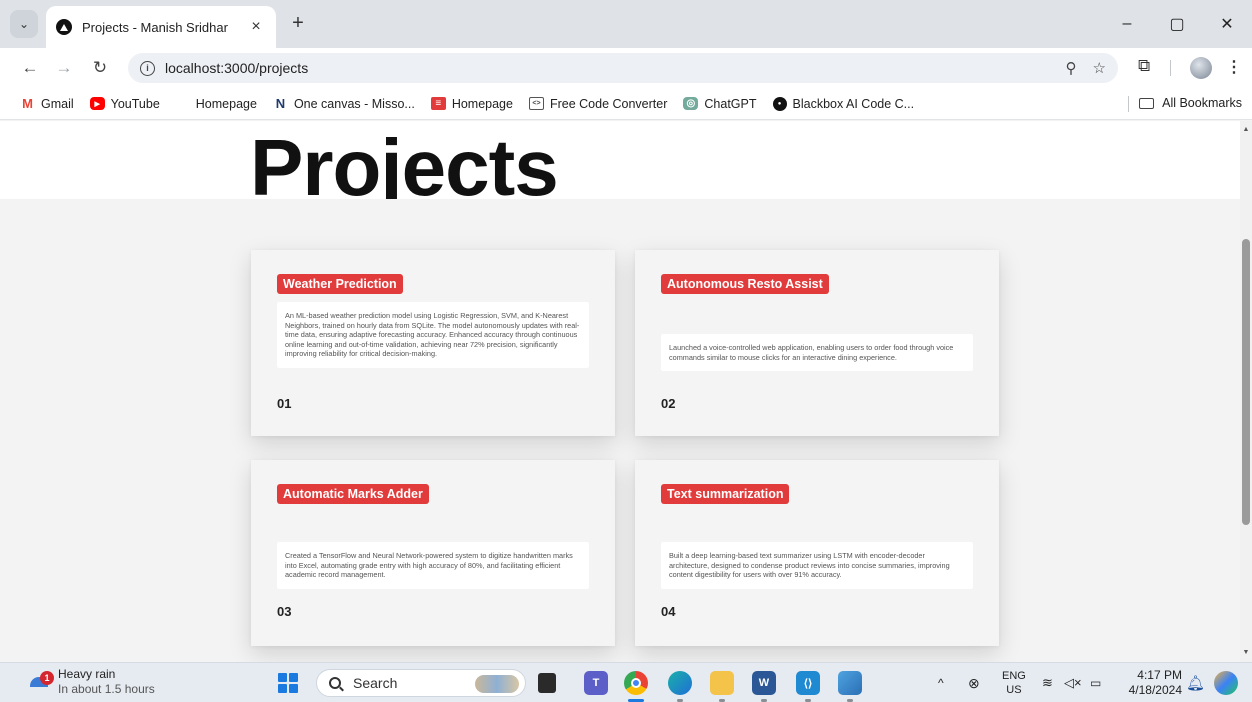 This screenshot has height=702, width=1252. Describe the element at coordinates (1014, 690) in the screenshot. I see `region-code: US` at that location.